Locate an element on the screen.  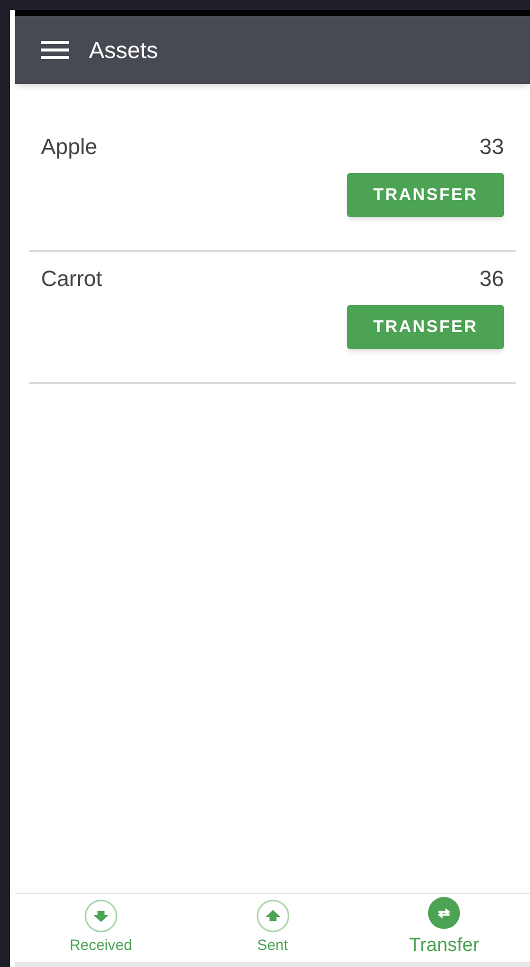
nav-tab: Sent is located at coordinates (272, 928).